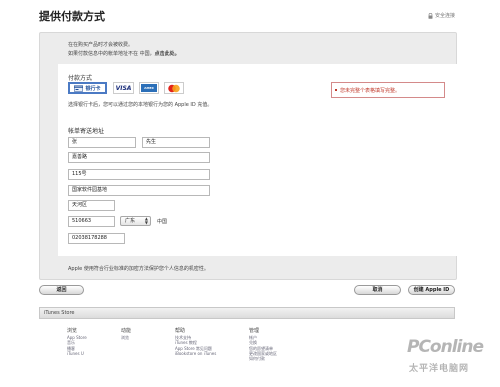  What do you see at coordinates (263, 358) in the screenshot?
I see `footer-link: 如何付款` at bounding box center [263, 358].